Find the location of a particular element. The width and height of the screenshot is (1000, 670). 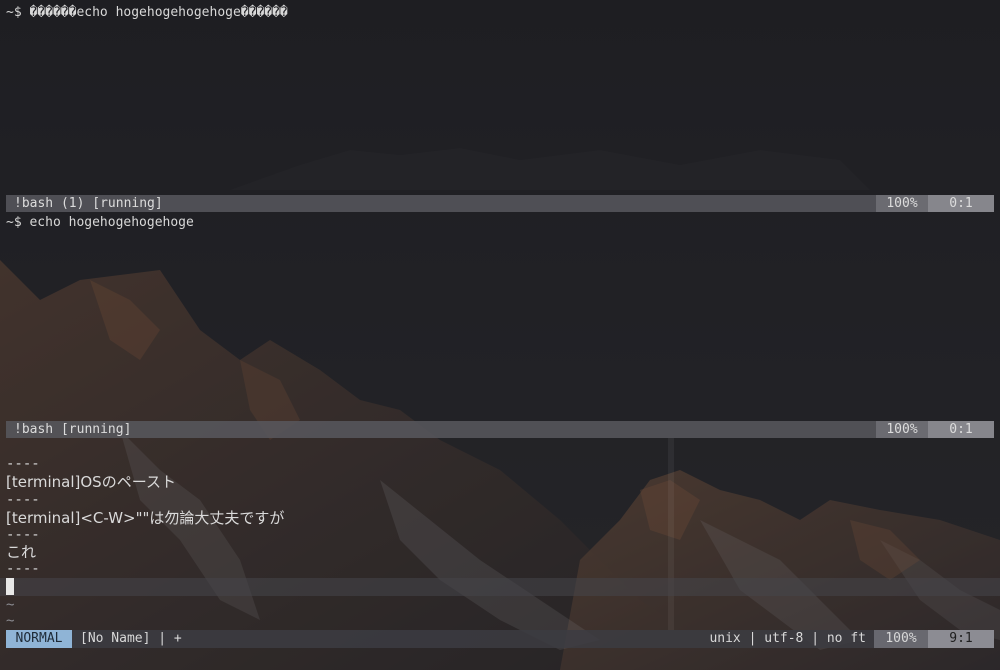

buffer-name: [No Name] | + is located at coordinates (131, 638).